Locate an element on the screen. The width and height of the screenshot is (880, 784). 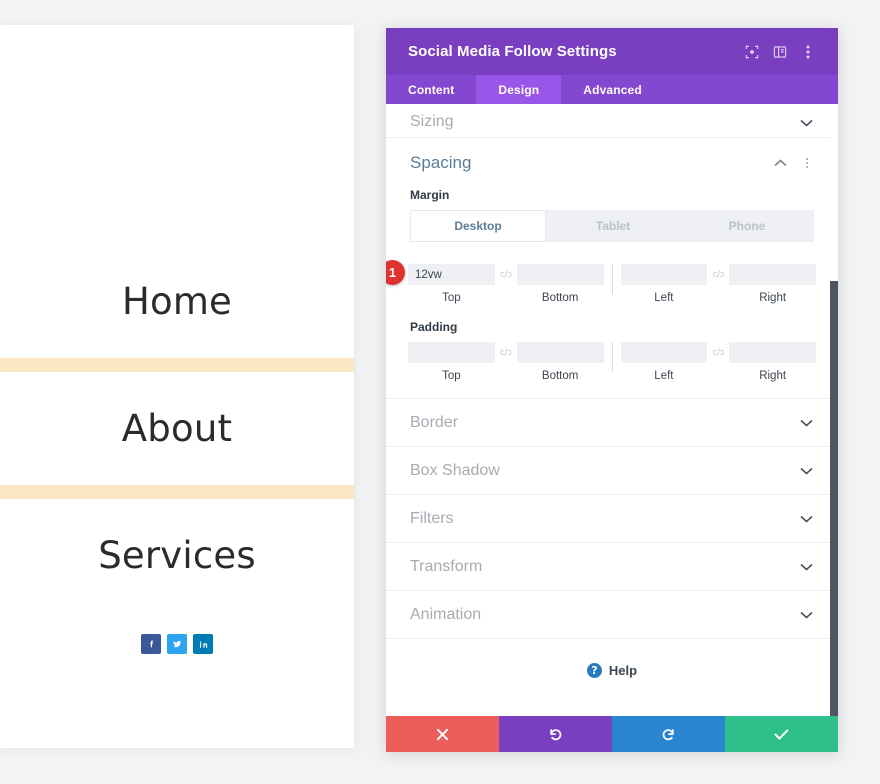
margin-step-badge: 1 is located at coordinates (395, 272).